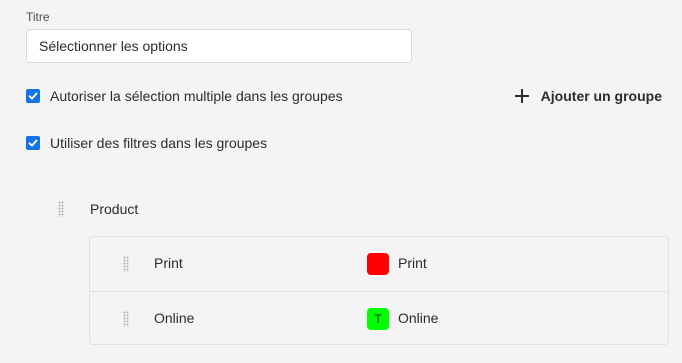  What do you see at coordinates (159, 143) in the screenshot?
I see `use-filters-label: Utiliser des filtres dans les groupes` at bounding box center [159, 143].